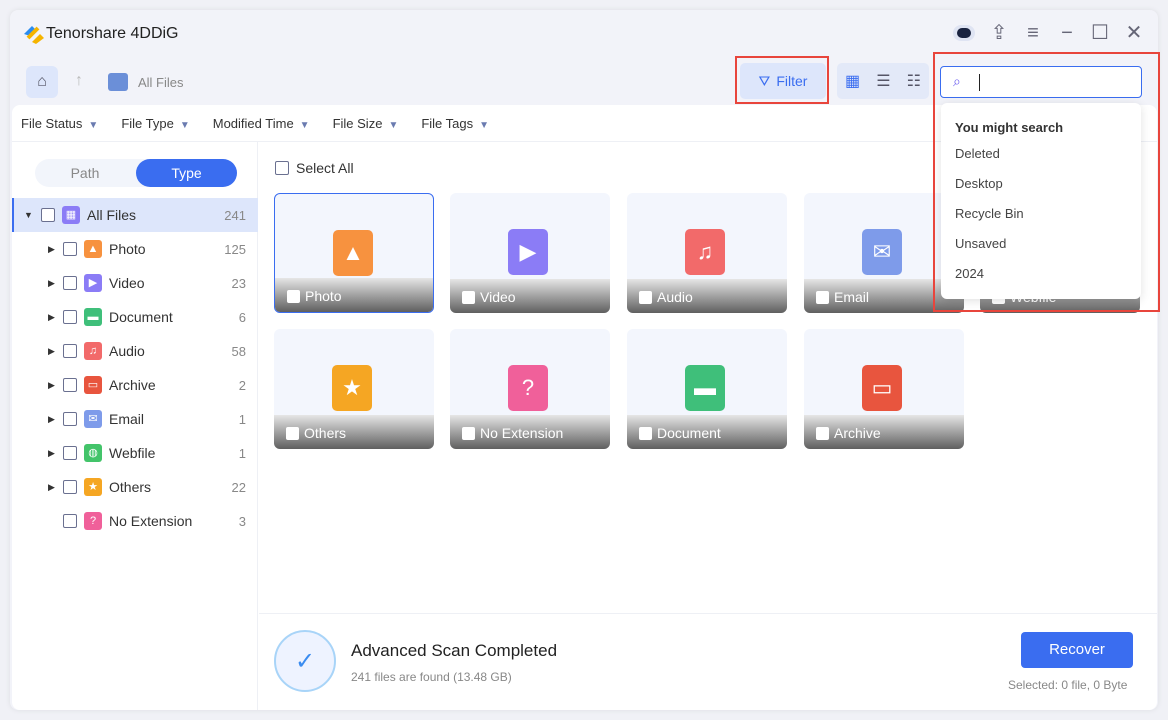 The width and height of the screenshot is (1168, 720). I want to click on sidebar-item-label: Document, so click(141, 317).